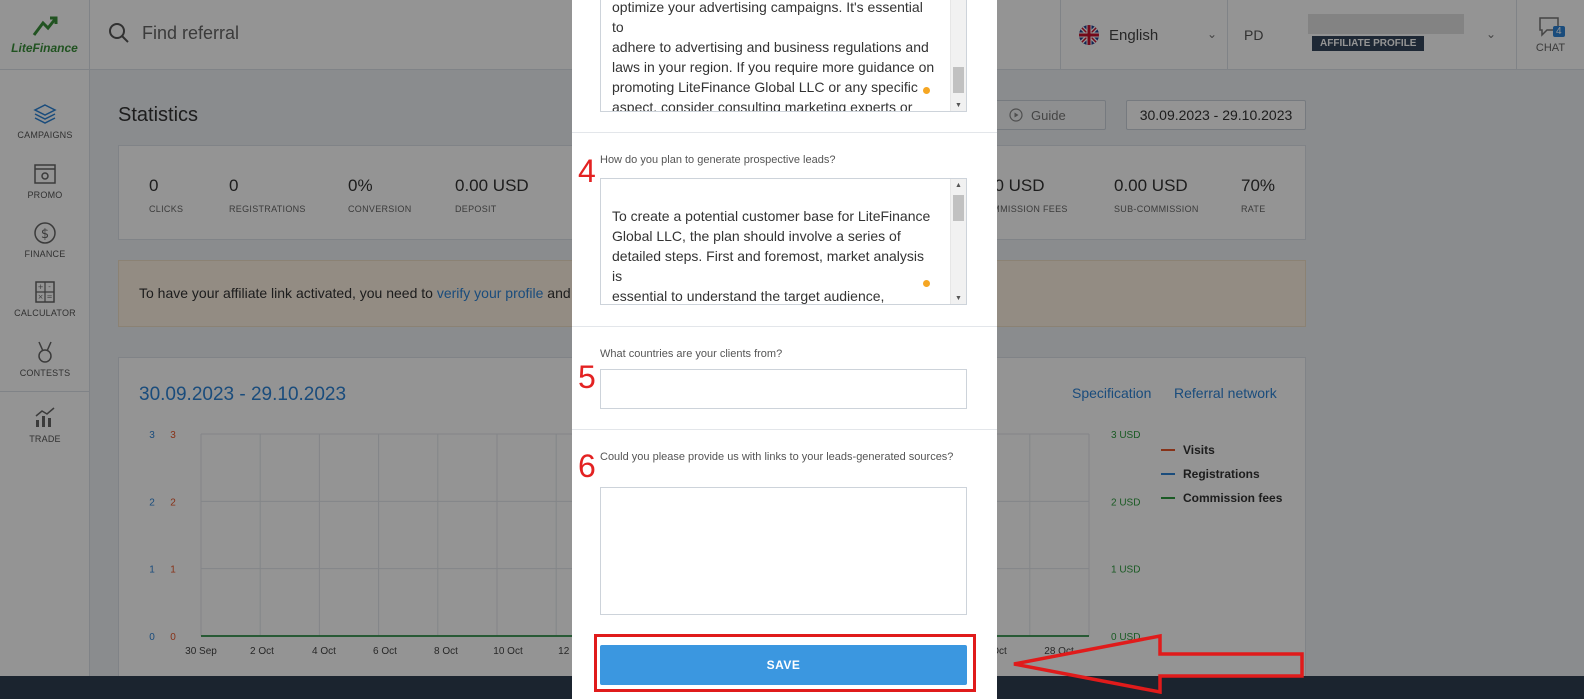 This screenshot has width=1584, height=699. What do you see at coordinates (958, 241) in the screenshot?
I see `q4-scrollbar: ▲ ▼` at bounding box center [958, 241].